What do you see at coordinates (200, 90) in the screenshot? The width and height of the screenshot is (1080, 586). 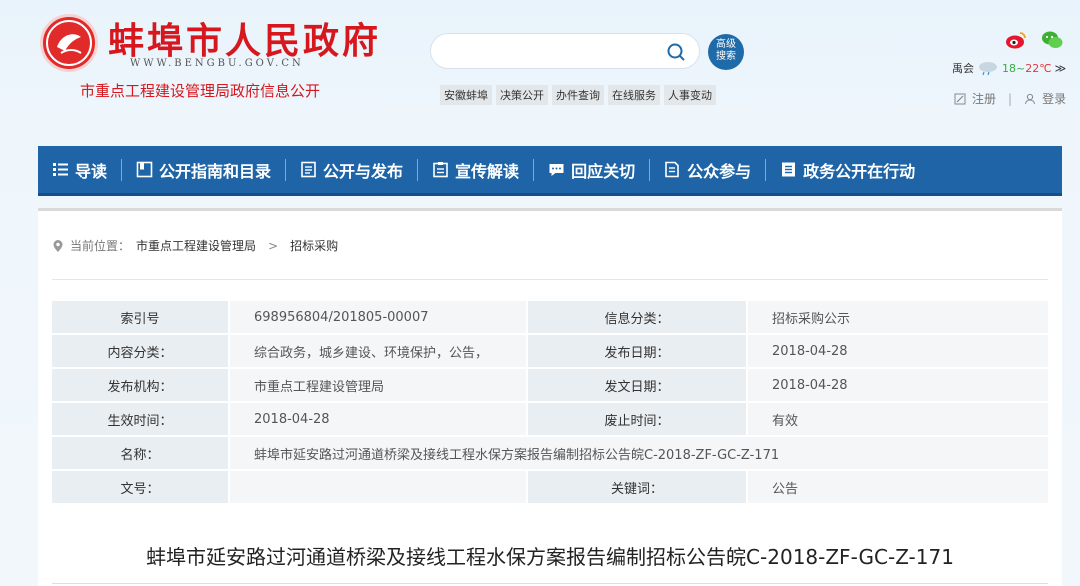 I see `department-title: 市重点工程建设管理局政府信息公开` at bounding box center [200, 90].